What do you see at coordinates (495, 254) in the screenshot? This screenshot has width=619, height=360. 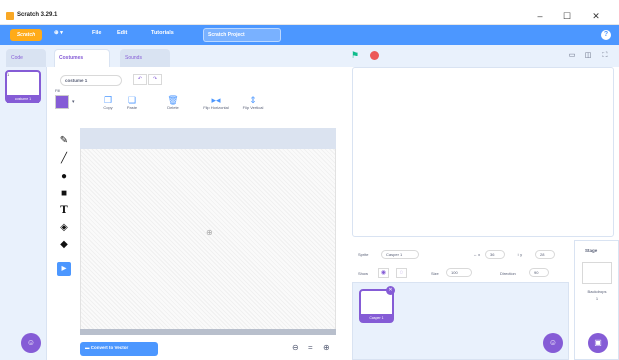 I see `x-input: 36` at bounding box center [495, 254].